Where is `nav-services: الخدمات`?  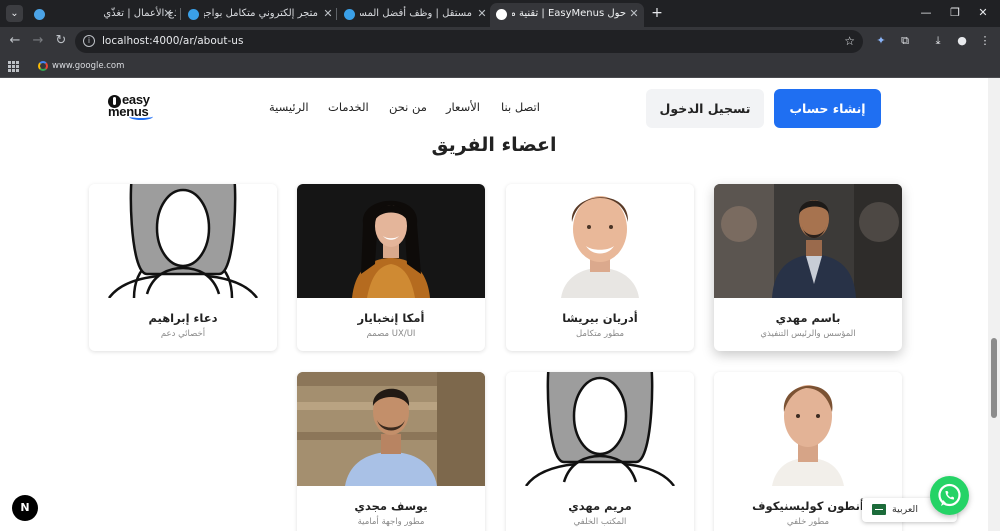 nav-services: الخدمات is located at coordinates (348, 109).